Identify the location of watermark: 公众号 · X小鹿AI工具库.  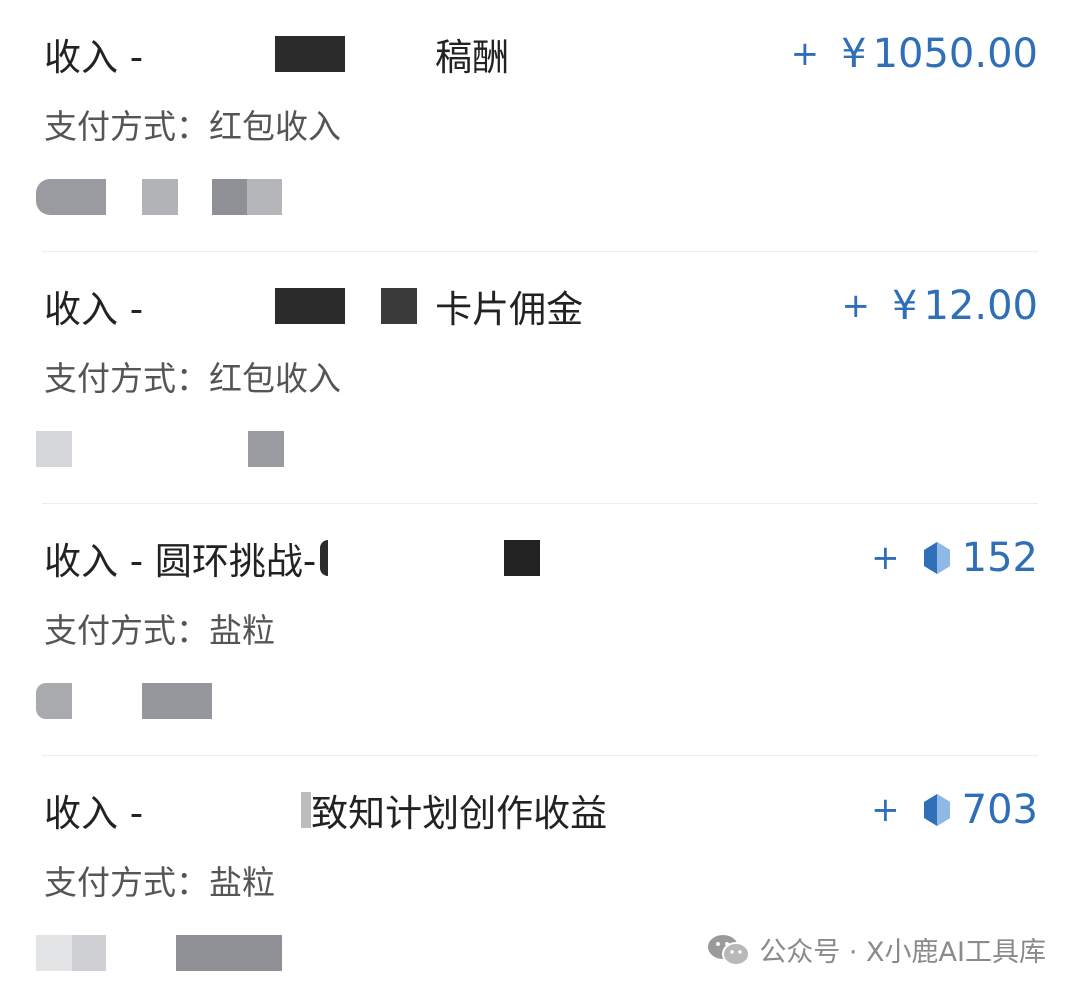
(876, 949).